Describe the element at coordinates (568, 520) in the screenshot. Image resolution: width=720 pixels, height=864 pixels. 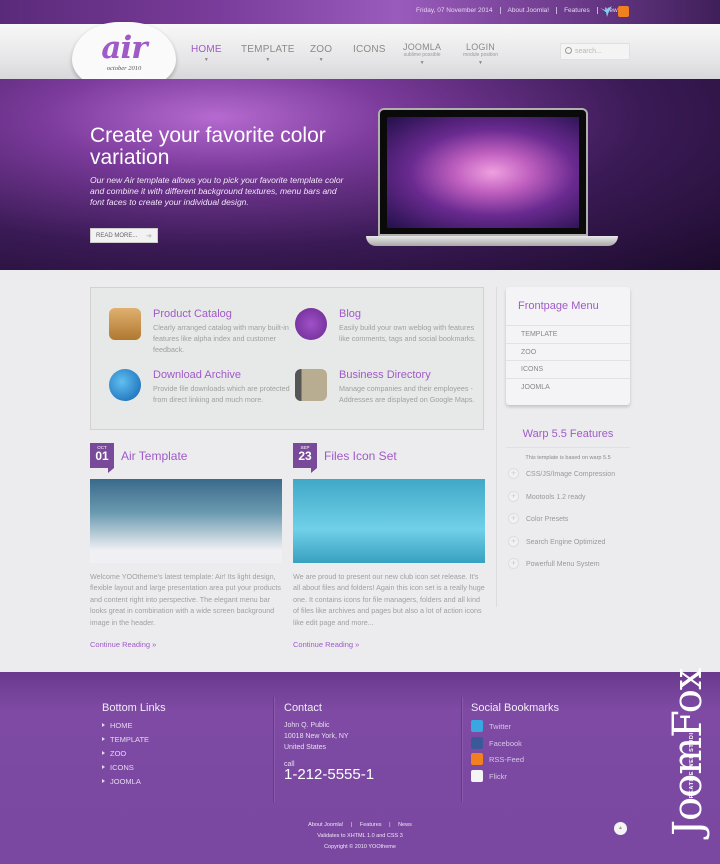
I see `warp-item: + Color Presets` at that location.